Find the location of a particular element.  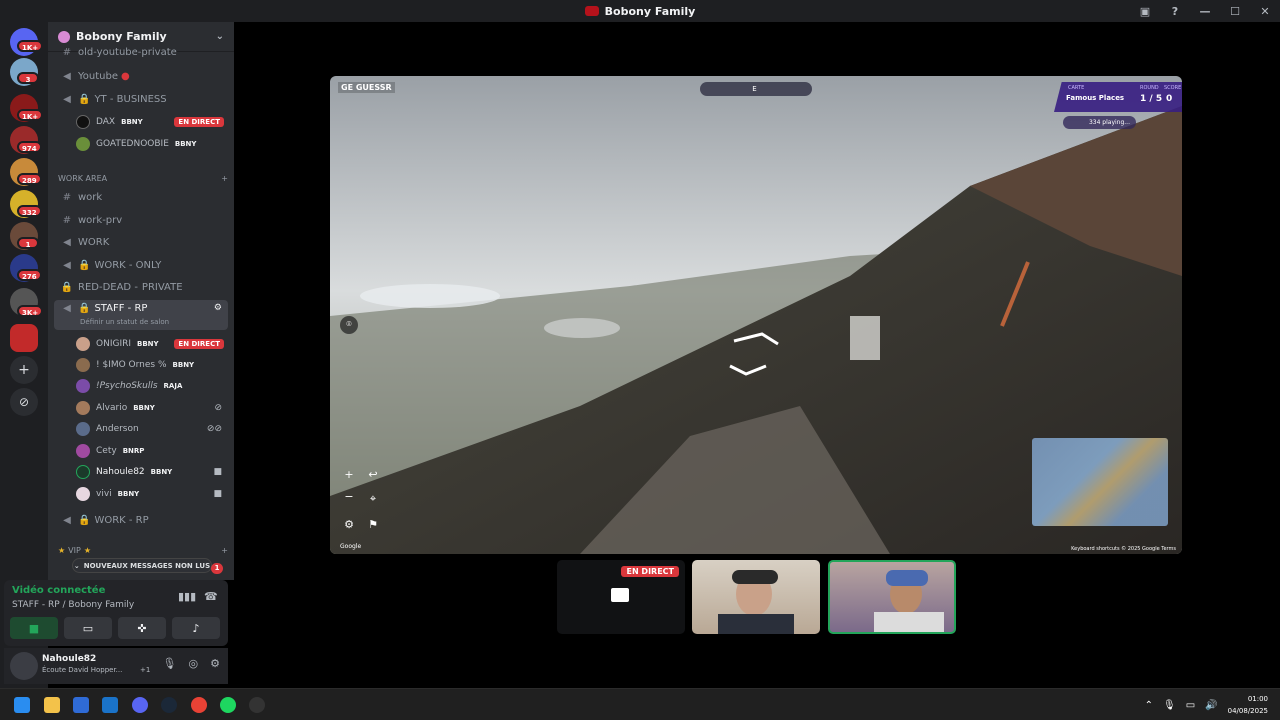

soundboard-icon: ♪ is located at coordinates (196, 628).